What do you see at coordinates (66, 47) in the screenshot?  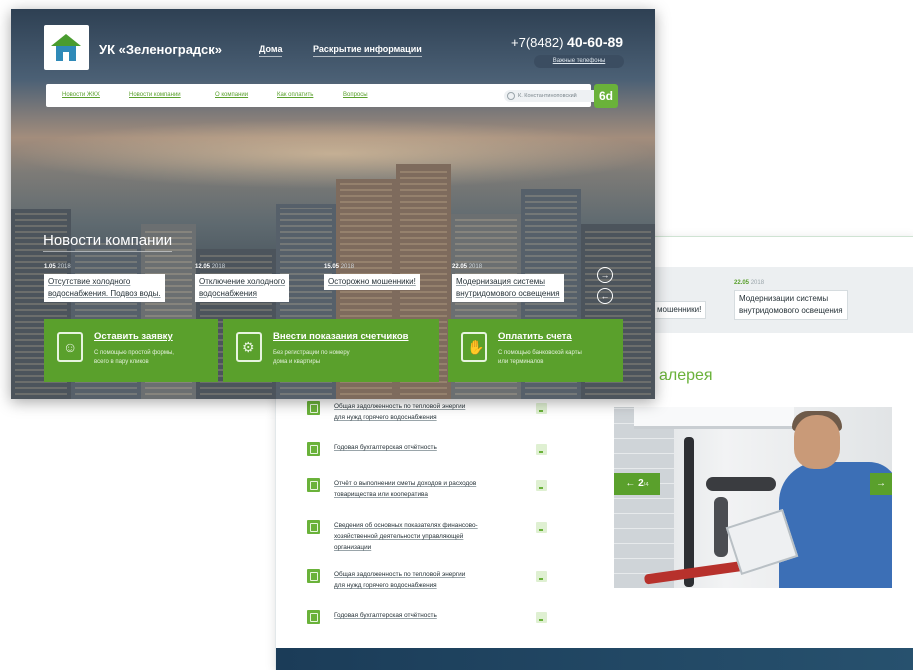 I see `logo` at bounding box center [66, 47].